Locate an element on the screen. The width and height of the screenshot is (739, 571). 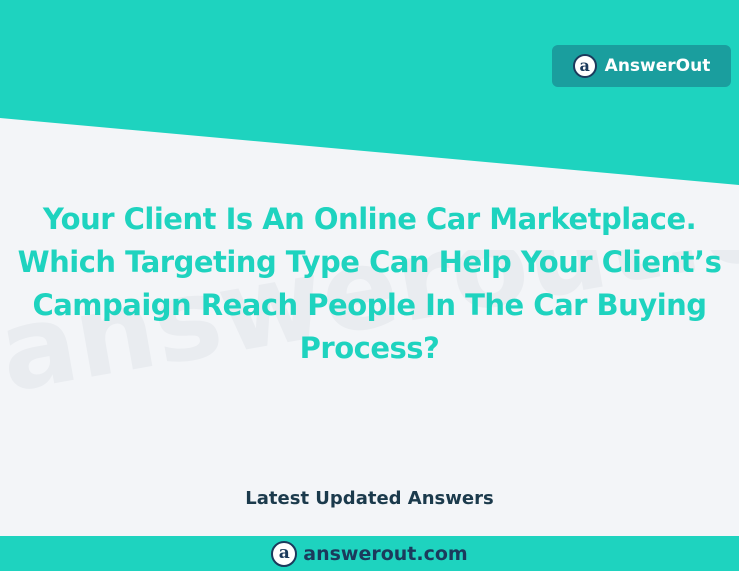
brand-name: AnswerOut is located at coordinates (657, 66).